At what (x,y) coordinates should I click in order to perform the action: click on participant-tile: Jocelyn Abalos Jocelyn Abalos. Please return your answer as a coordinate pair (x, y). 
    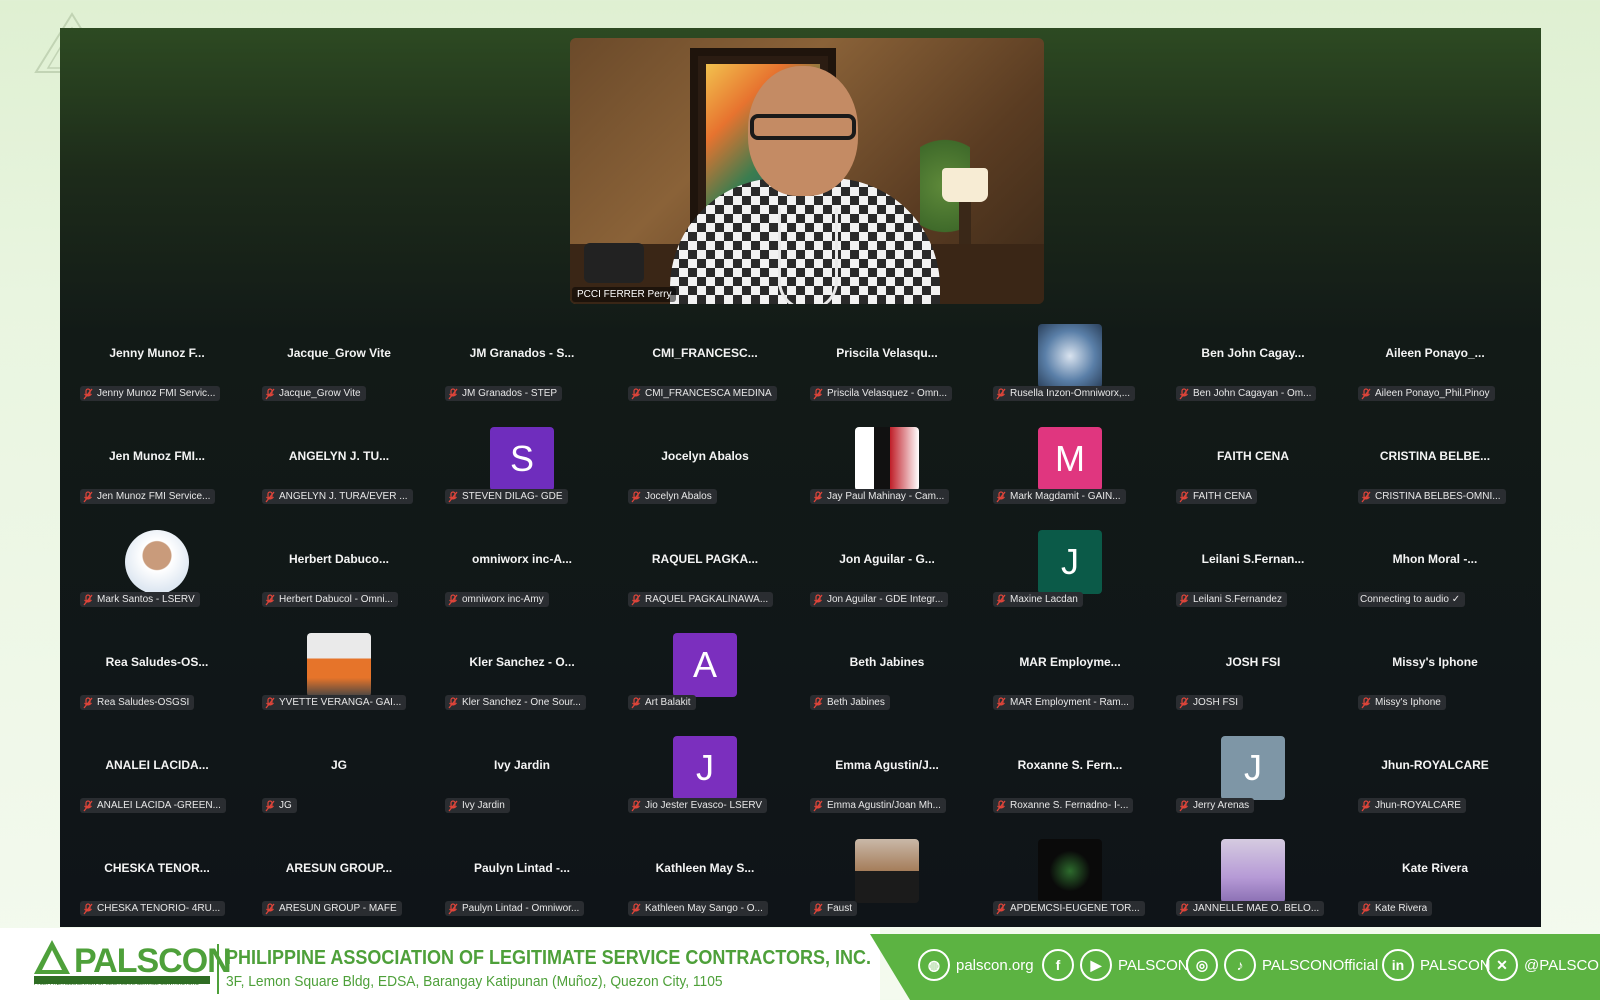
    Looking at the image, I should click on (705, 475).